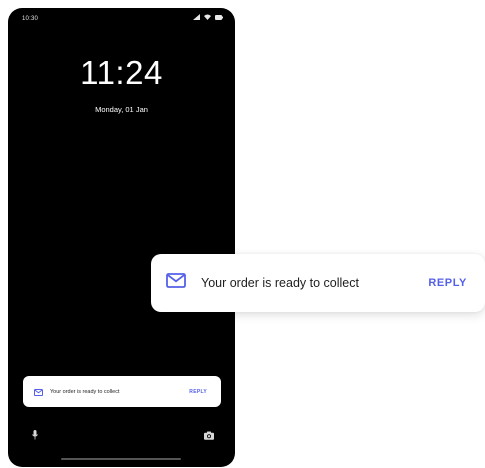 The width and height of the screenshot is (485, 468). Describe the element at coordinates (35, 436) in the screenshot. I see `mic-icon` at that location.